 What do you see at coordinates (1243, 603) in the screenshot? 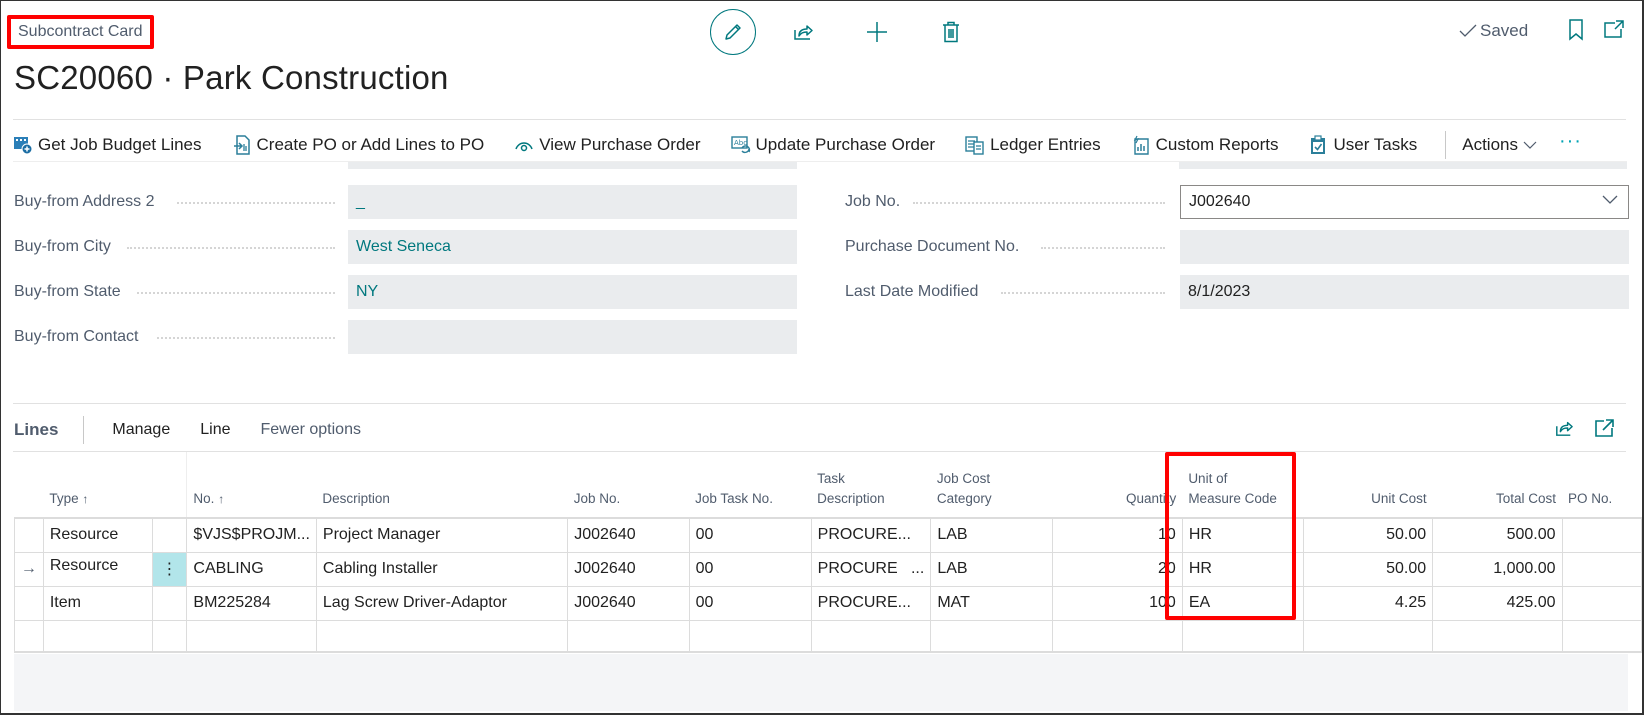
I see `cell-uom: EA` at bounding box center [1243, 603].